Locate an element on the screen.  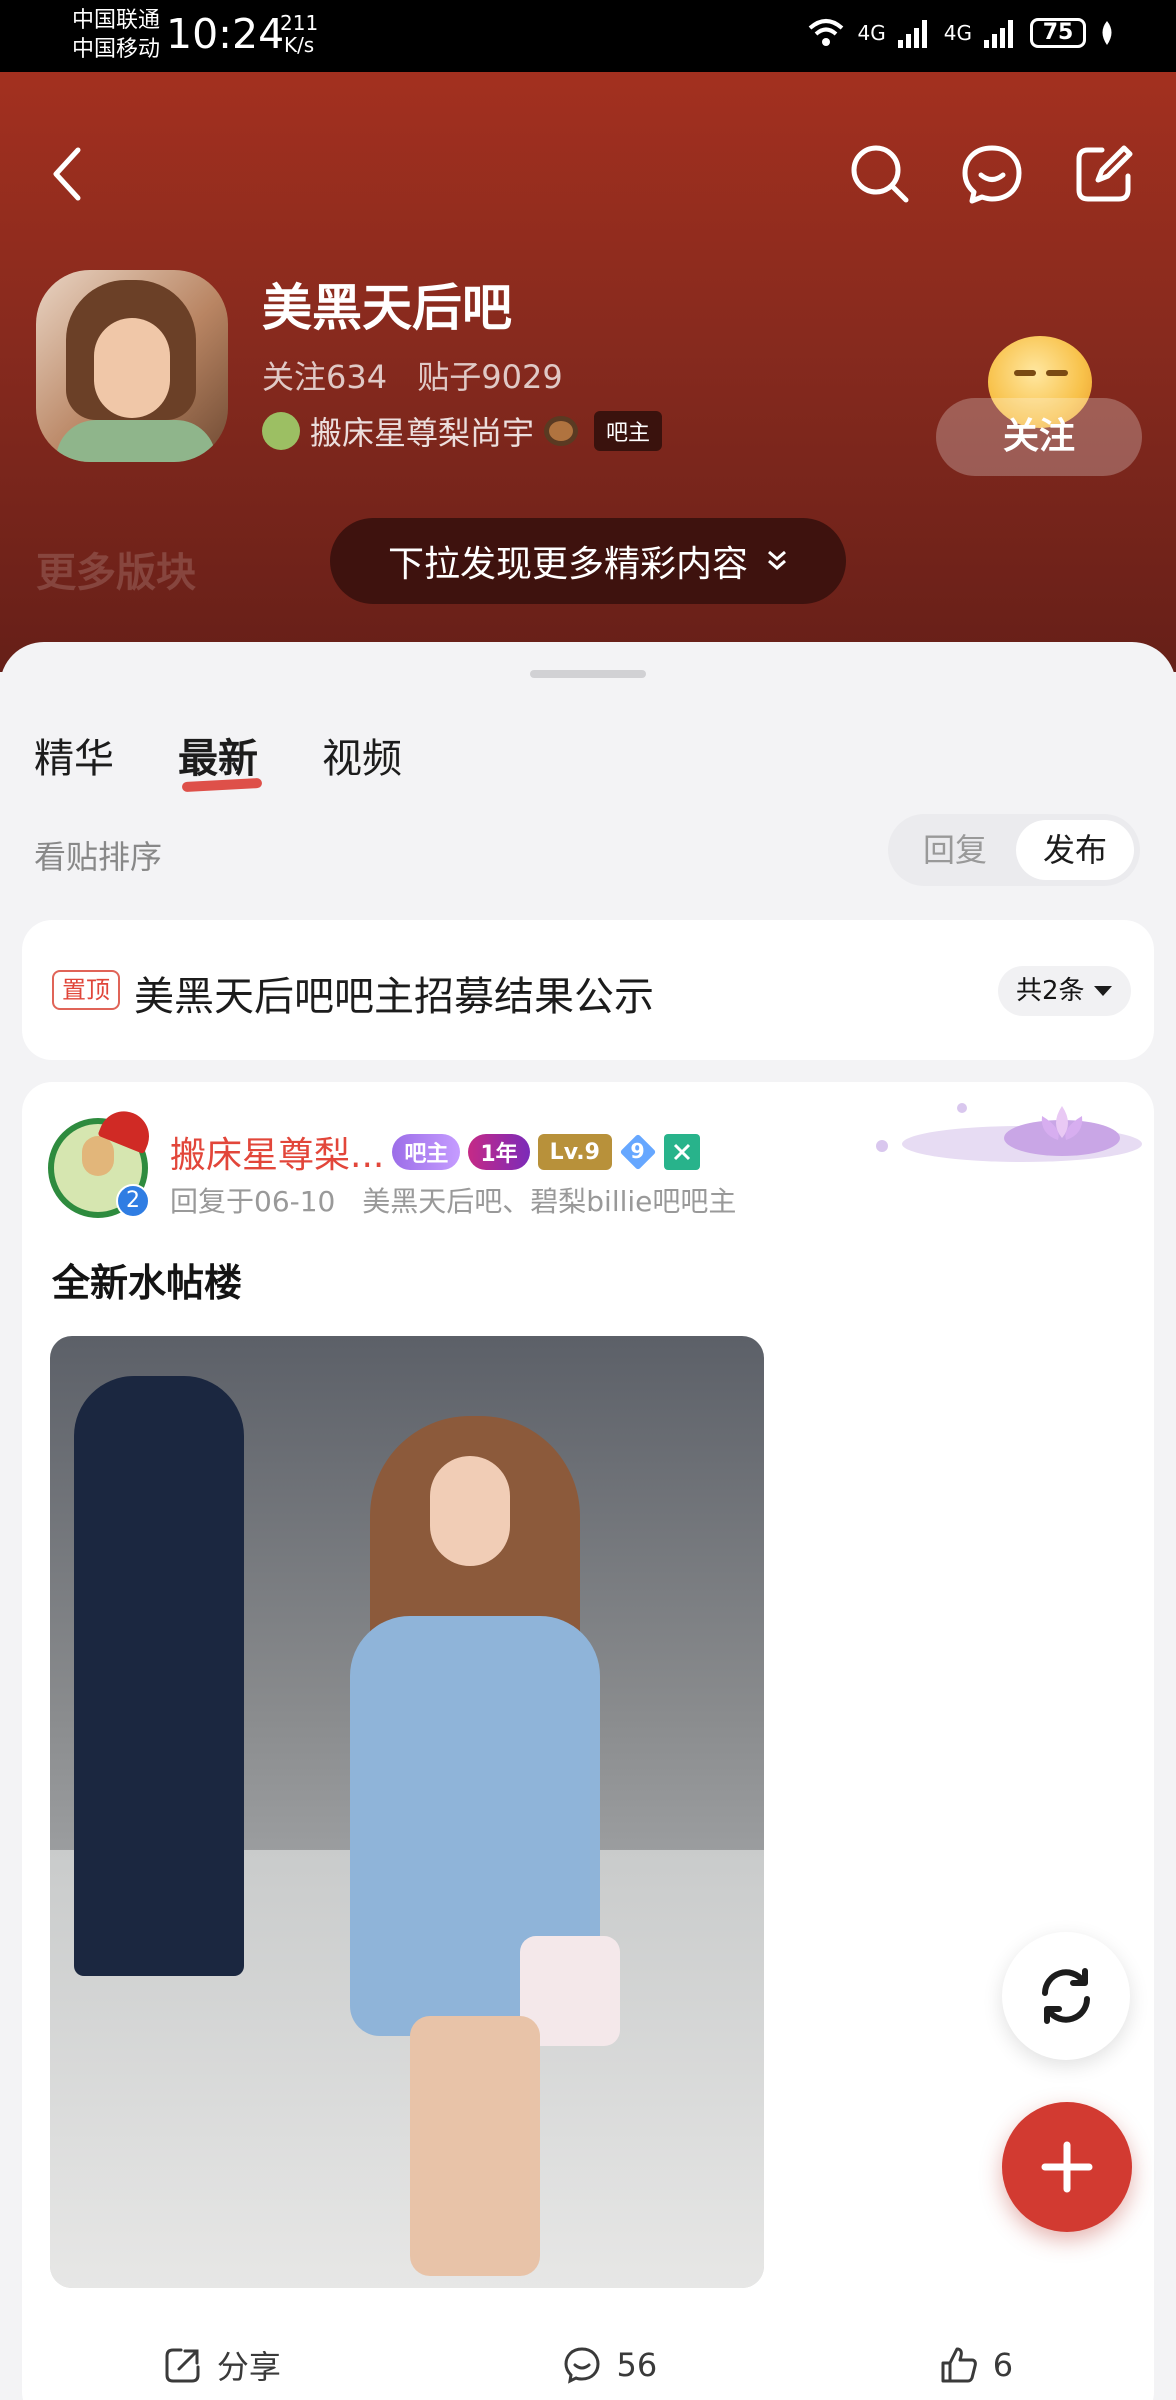
carrier-1: 中国联通 is located at coordinates (116, 20).